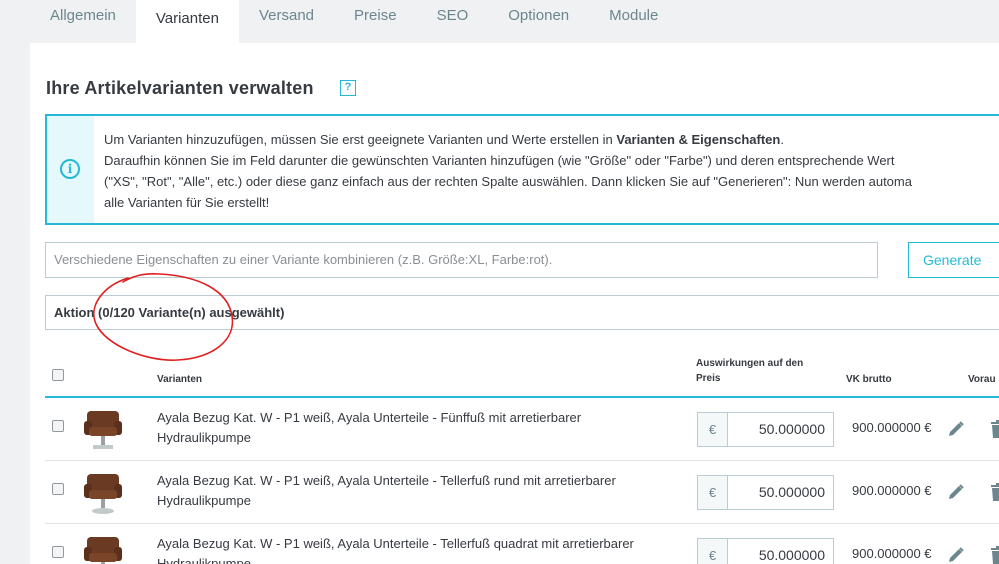 This screenshot has height=564, width=999. I want to click on tab-seo: SEO, so click(453, 21).